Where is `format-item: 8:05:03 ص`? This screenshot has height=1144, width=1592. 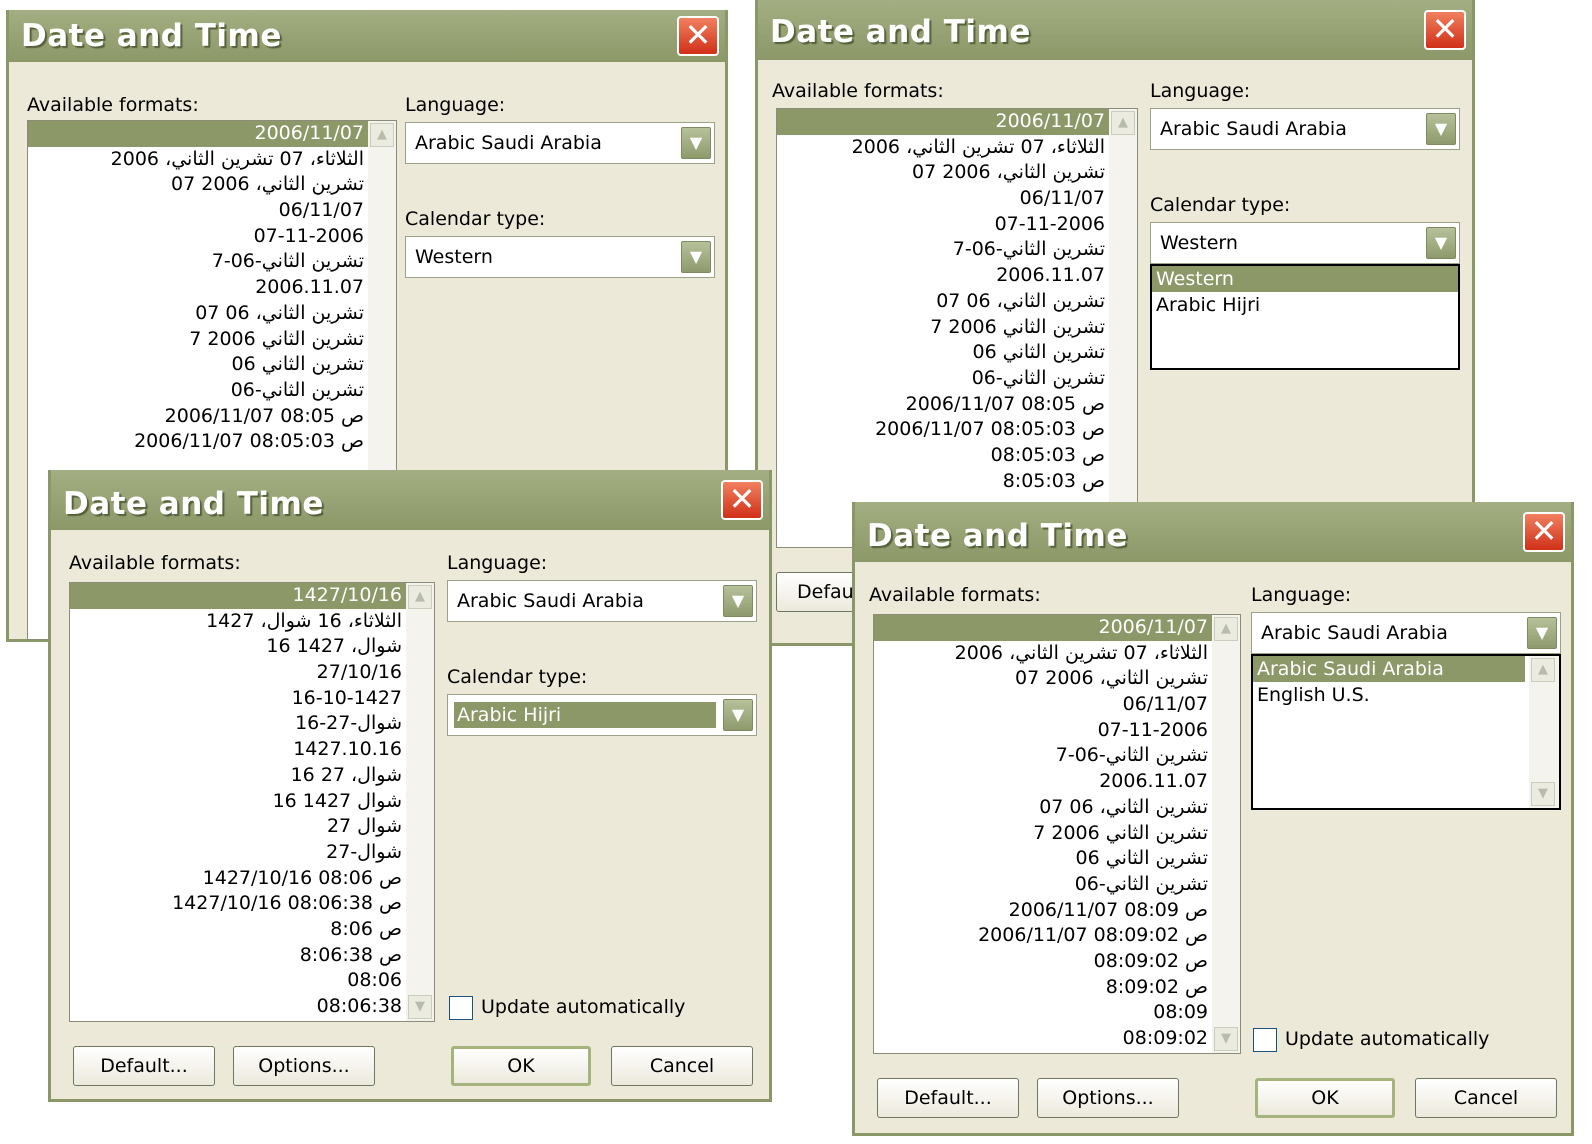 format-item: 8:05:03 ص is located at coordinates (944, 482).